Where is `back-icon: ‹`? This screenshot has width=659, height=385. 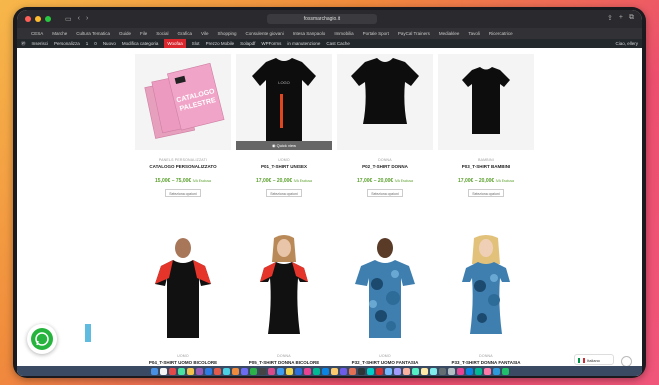 back-icon: ‹ is located at coordinates (79, 19).